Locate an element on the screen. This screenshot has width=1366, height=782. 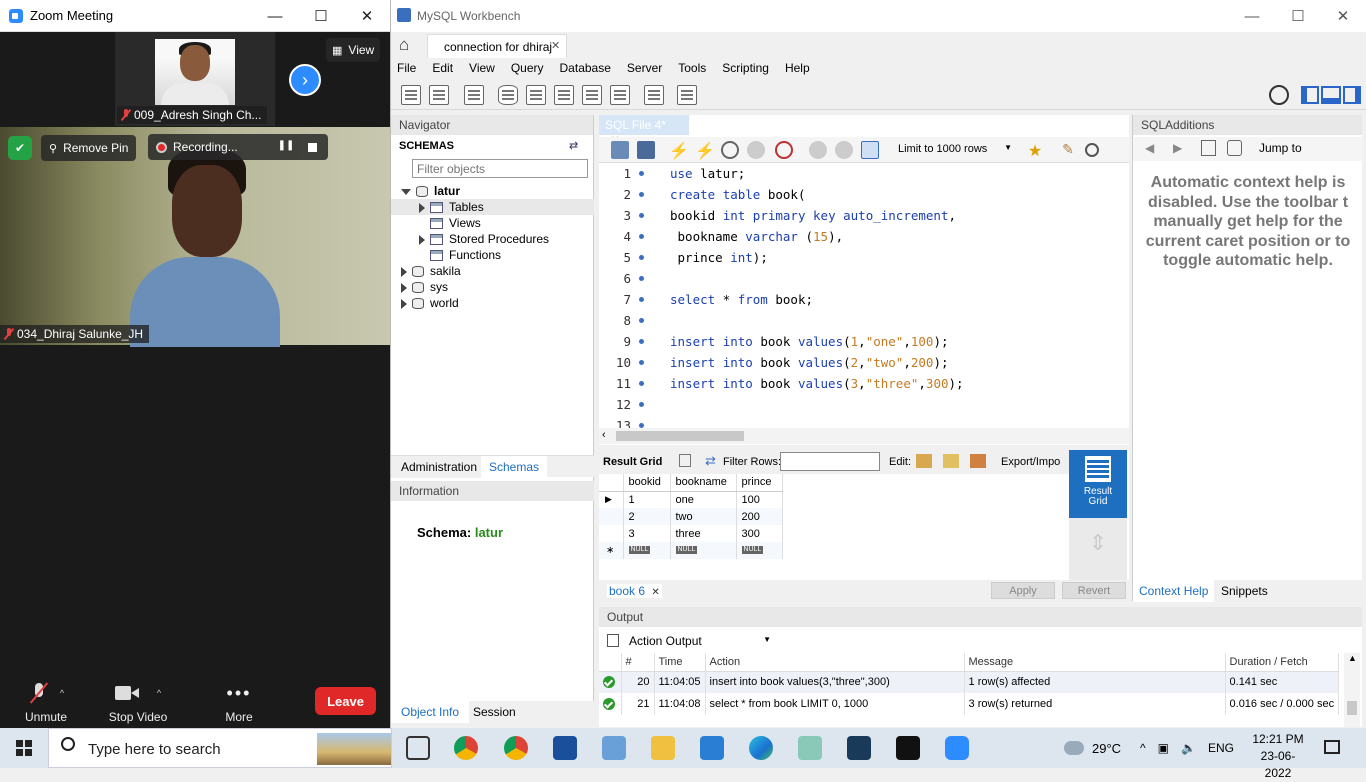
horizontal-scrollbar: ‹ is located at coordinates (864, 436).